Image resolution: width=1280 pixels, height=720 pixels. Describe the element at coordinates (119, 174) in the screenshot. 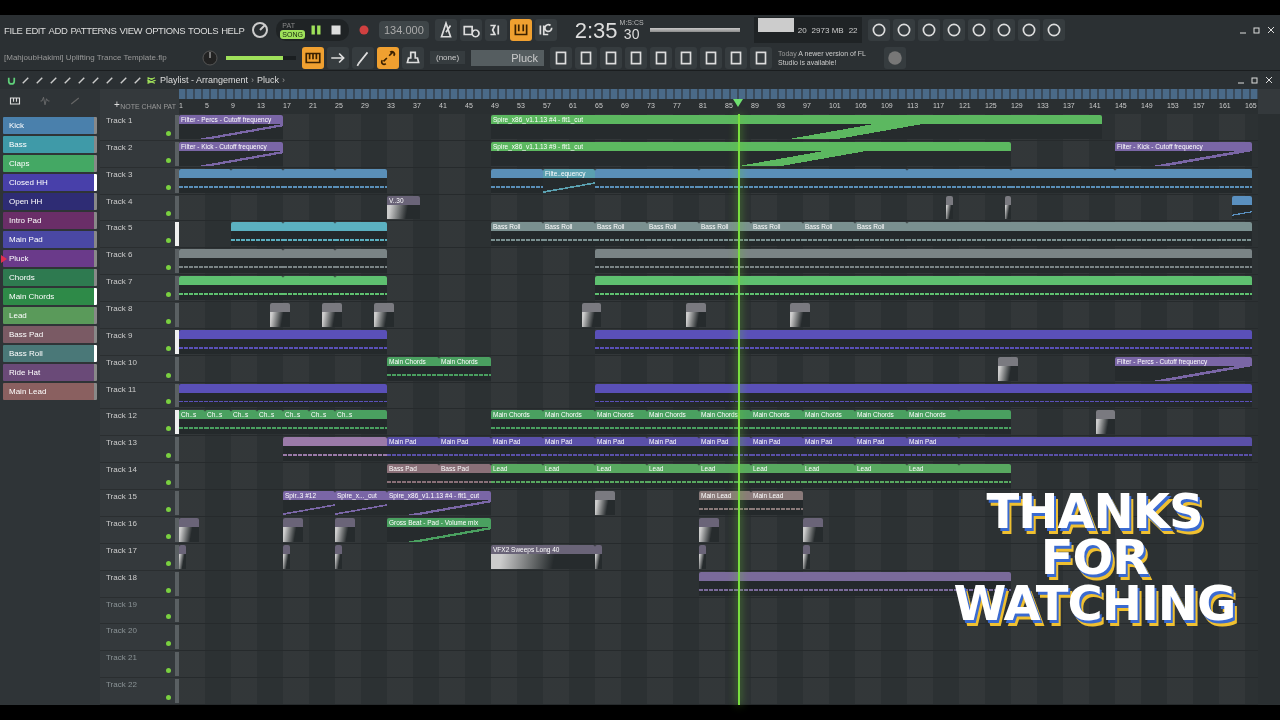

I see `track-name: Track 3` at that location.